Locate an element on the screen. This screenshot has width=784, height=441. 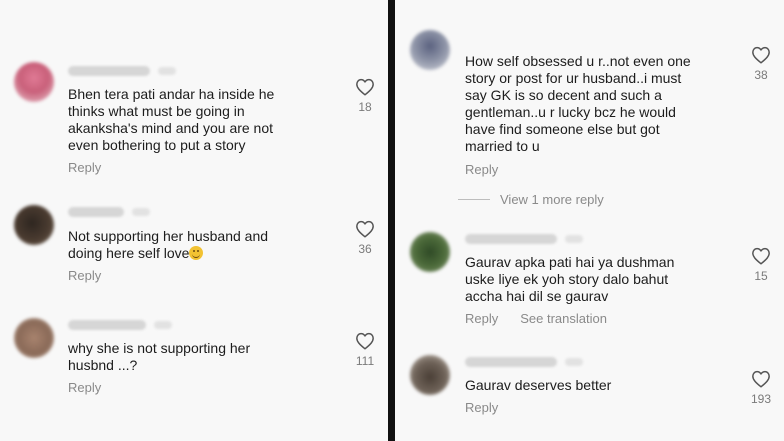
like-button: 38 is located at coordinates (761, 64).